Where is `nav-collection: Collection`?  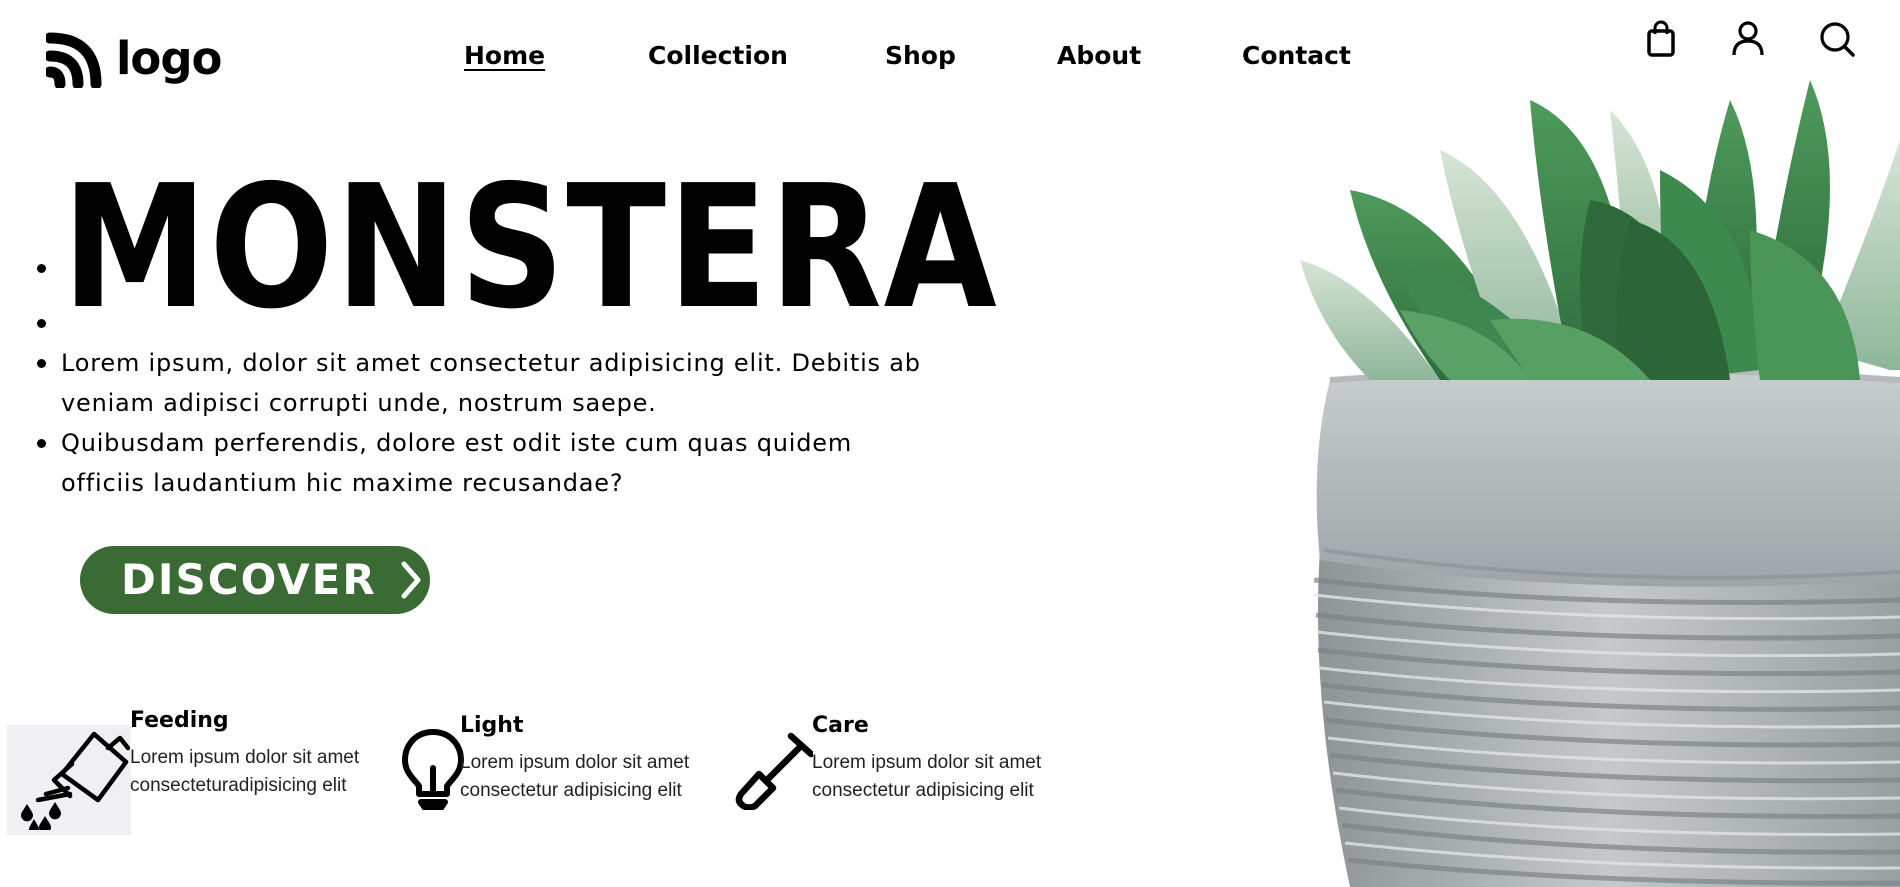 nav-collection: Collection is located at coordinates (718, 56).